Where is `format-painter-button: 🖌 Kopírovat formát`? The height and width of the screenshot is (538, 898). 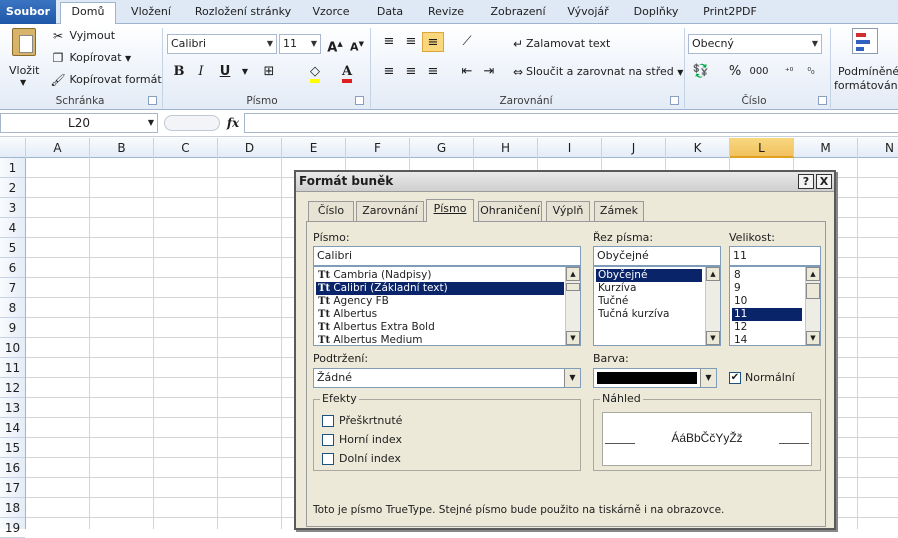
format-painter-button: 🖌 Kopírovat formát is located at coordinates (105, 80).